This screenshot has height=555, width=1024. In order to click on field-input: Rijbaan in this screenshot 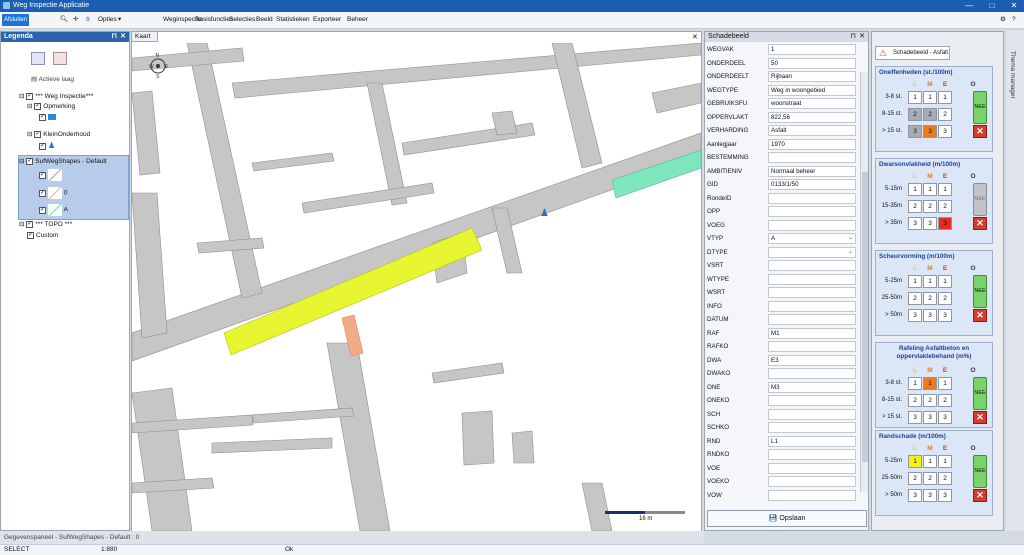, I will do `click(812, 76)`.